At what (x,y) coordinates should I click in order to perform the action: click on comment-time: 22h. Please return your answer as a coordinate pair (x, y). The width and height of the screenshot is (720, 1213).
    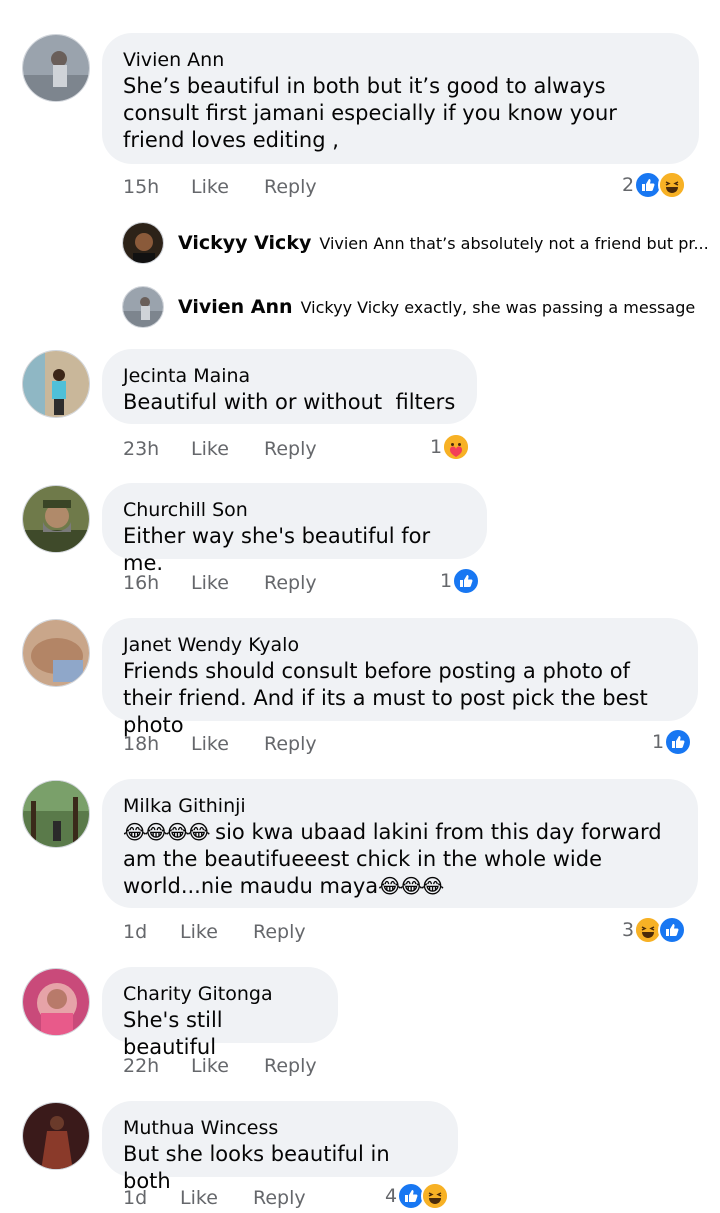
    Looking at the image, I should click on (157, 1066).